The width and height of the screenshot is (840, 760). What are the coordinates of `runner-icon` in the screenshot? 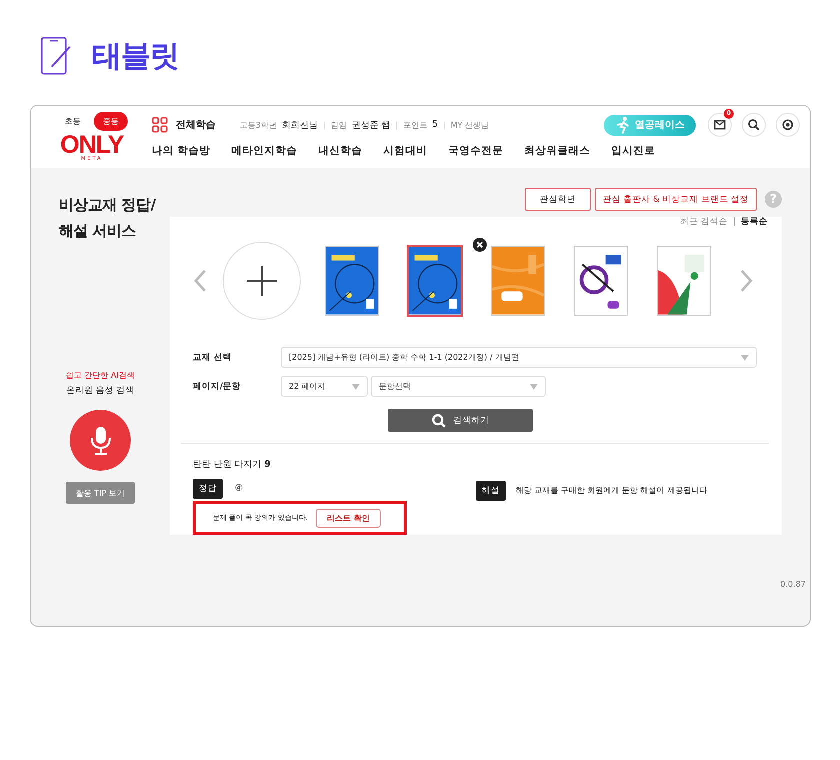 It's located at (623, 125).